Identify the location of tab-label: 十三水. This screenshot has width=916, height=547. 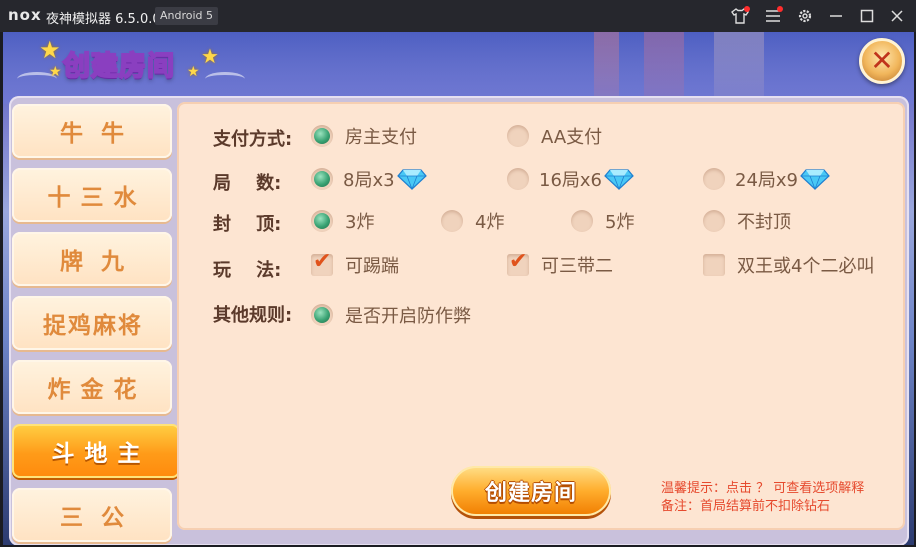
(97, 198).